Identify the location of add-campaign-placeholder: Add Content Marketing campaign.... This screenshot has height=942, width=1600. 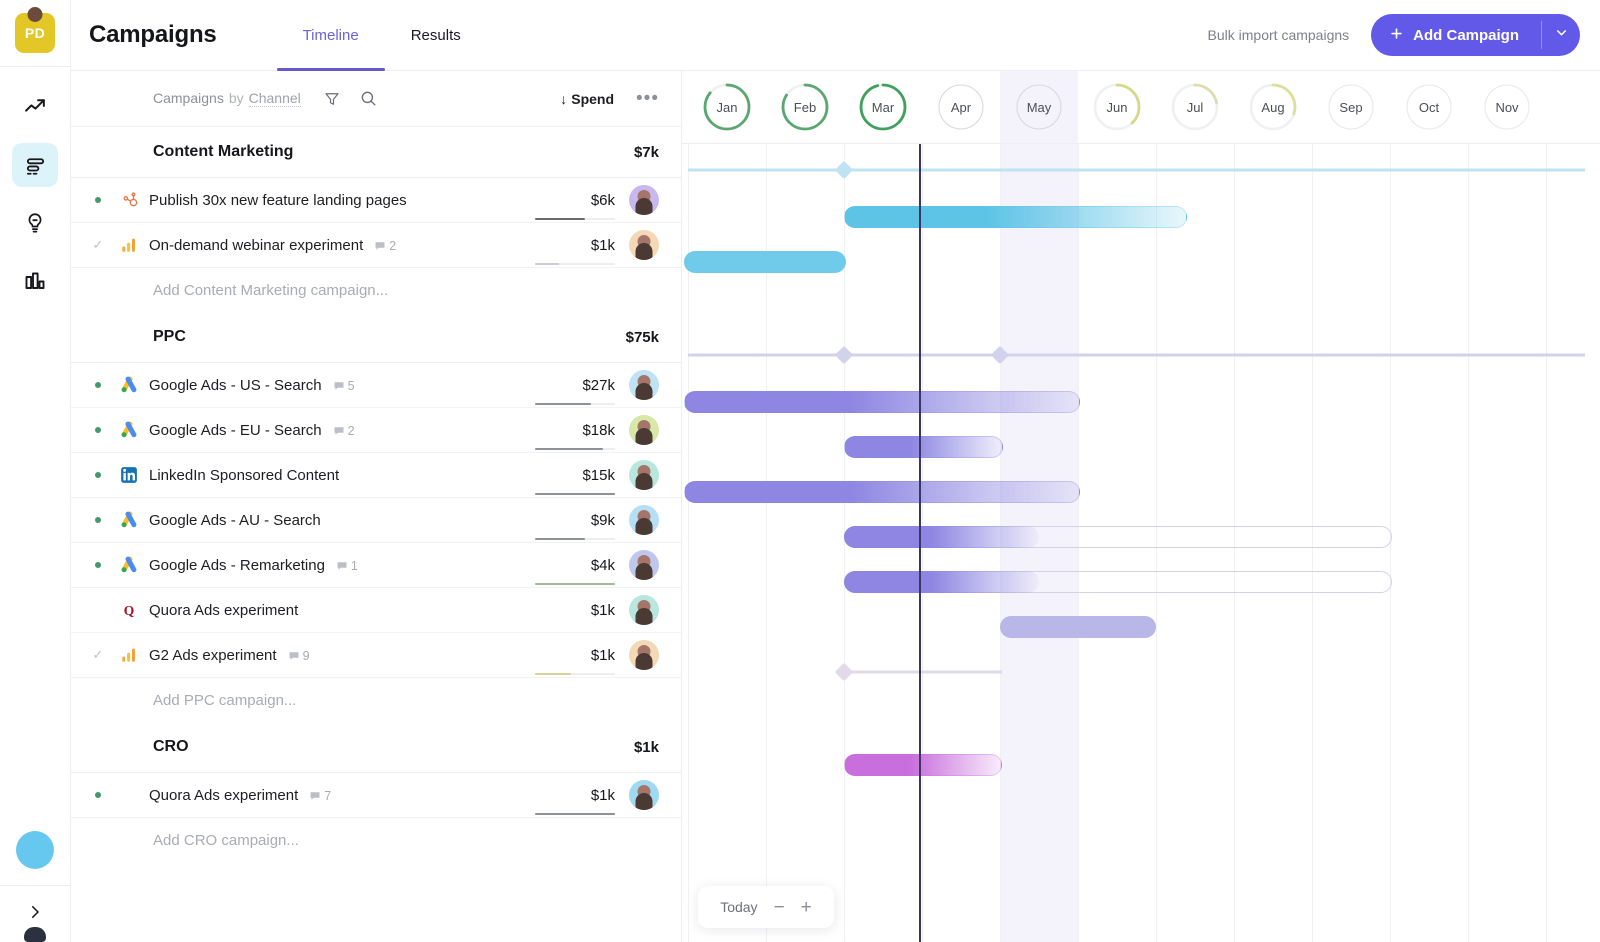
(271, 290).